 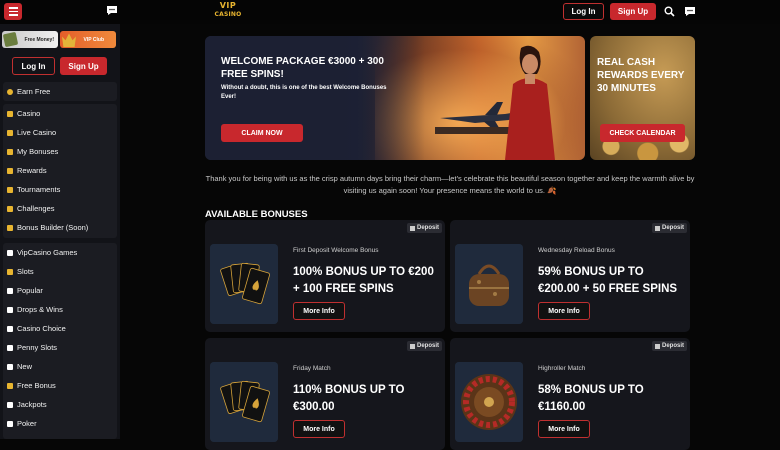 What do you see at coordinates (60, 189) in the screenshot?
I see `sidebar-item-tournaments: Tournaments` at bounding box center [60, 189].